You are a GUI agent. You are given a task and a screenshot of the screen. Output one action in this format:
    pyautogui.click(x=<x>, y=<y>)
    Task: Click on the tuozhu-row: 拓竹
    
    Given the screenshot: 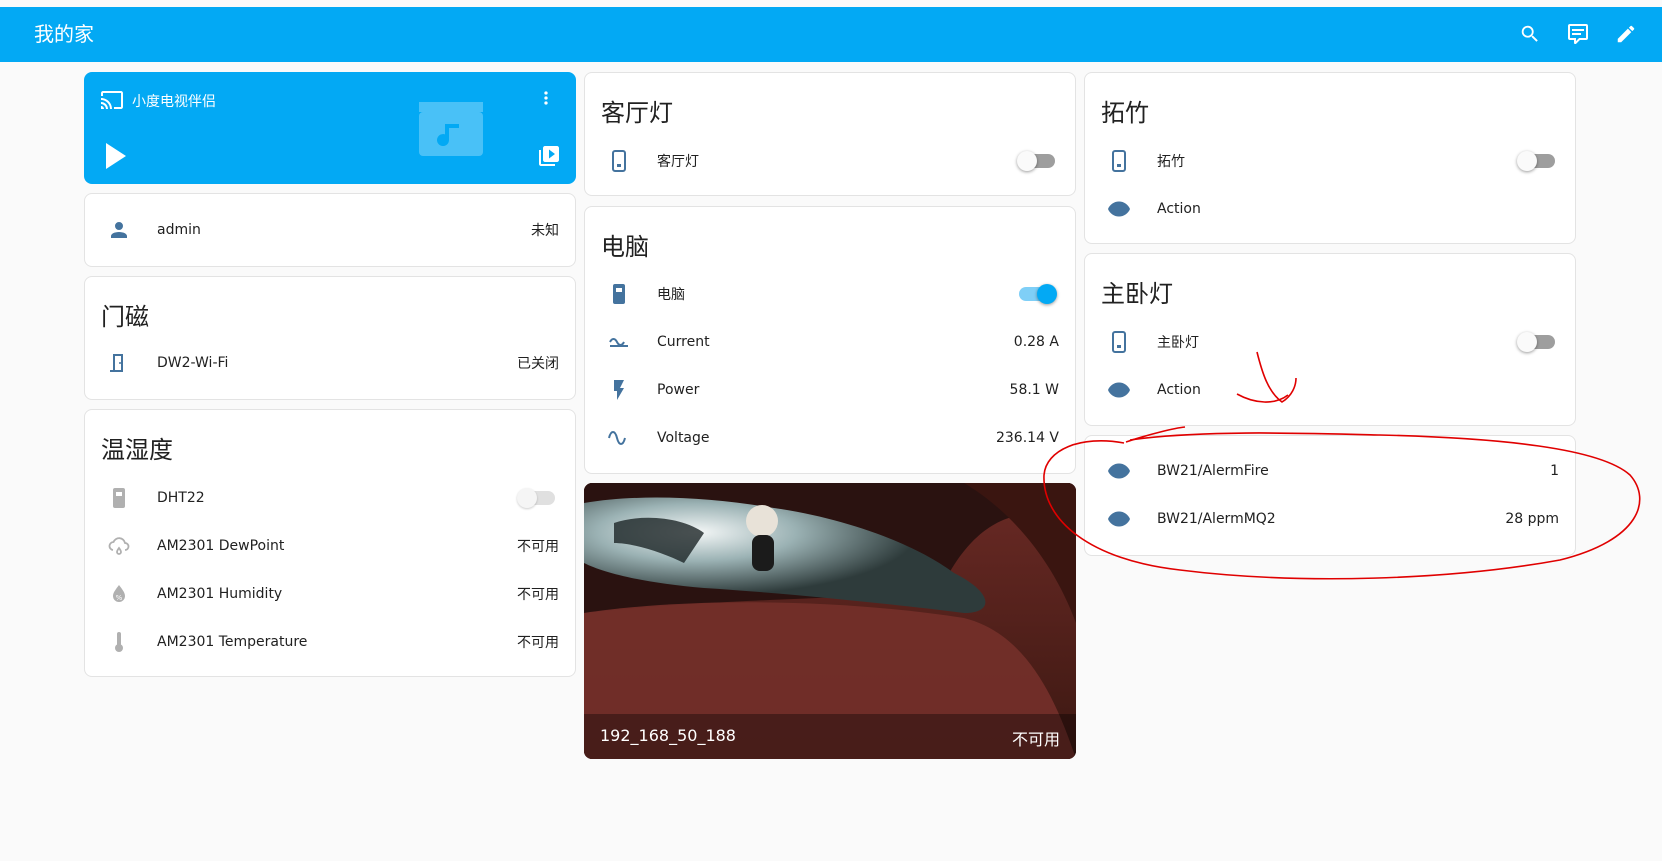 What is the action you would take?
    pyautogui.click(x=1330, y=161)
    